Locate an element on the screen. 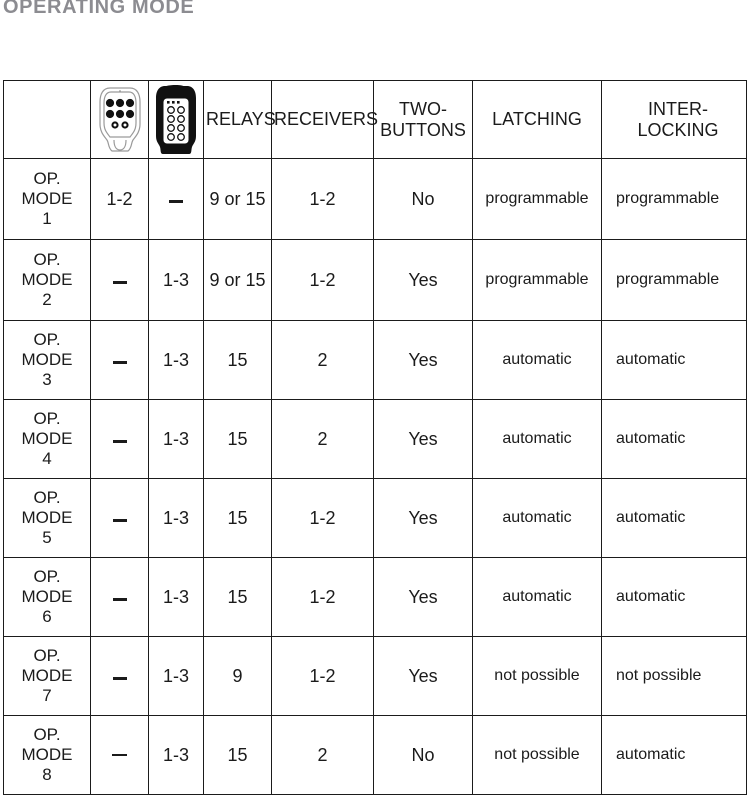 The width and height of the screenshot is (755, 802). table-row: OP. MODE 6 1-3 15 1-2 Yes automatic automatic is located at coordinates (375, 597).